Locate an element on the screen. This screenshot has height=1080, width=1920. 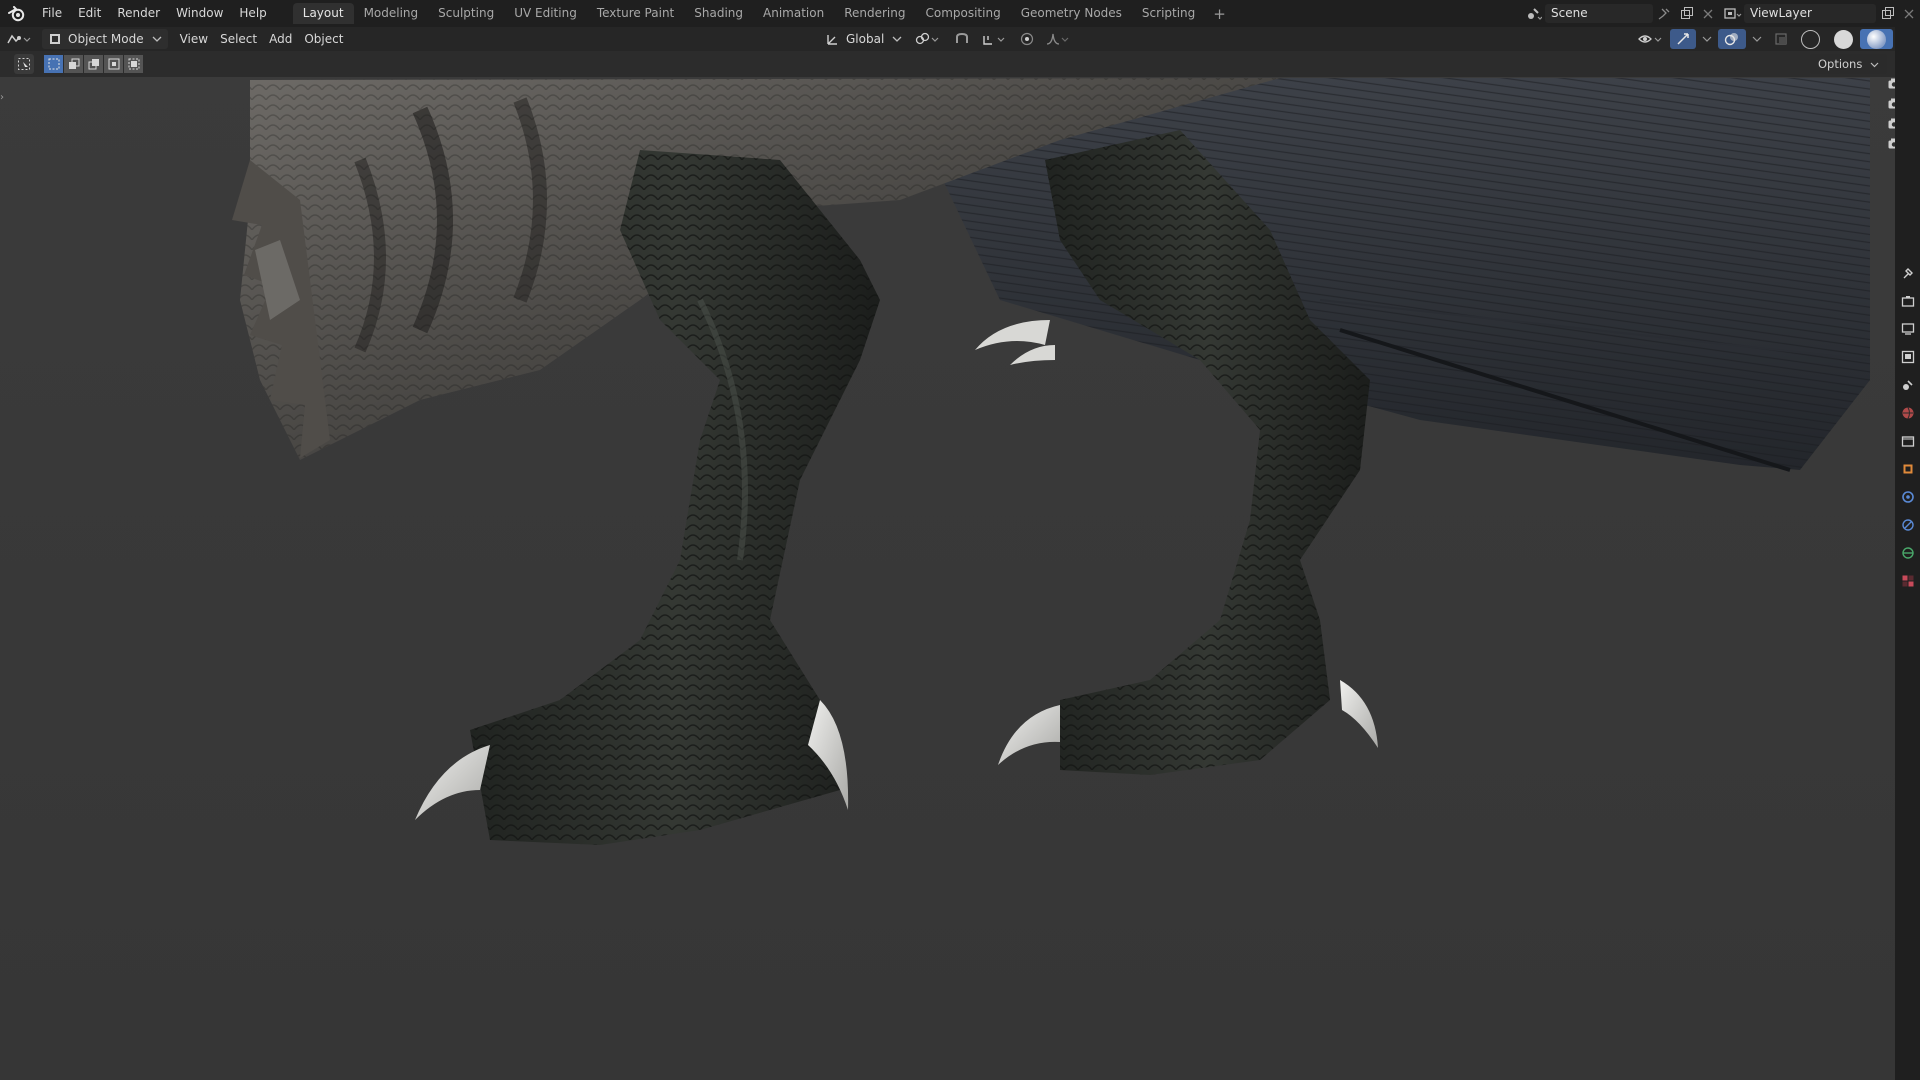
menu-help: Help is located at coordinates (252, 13).